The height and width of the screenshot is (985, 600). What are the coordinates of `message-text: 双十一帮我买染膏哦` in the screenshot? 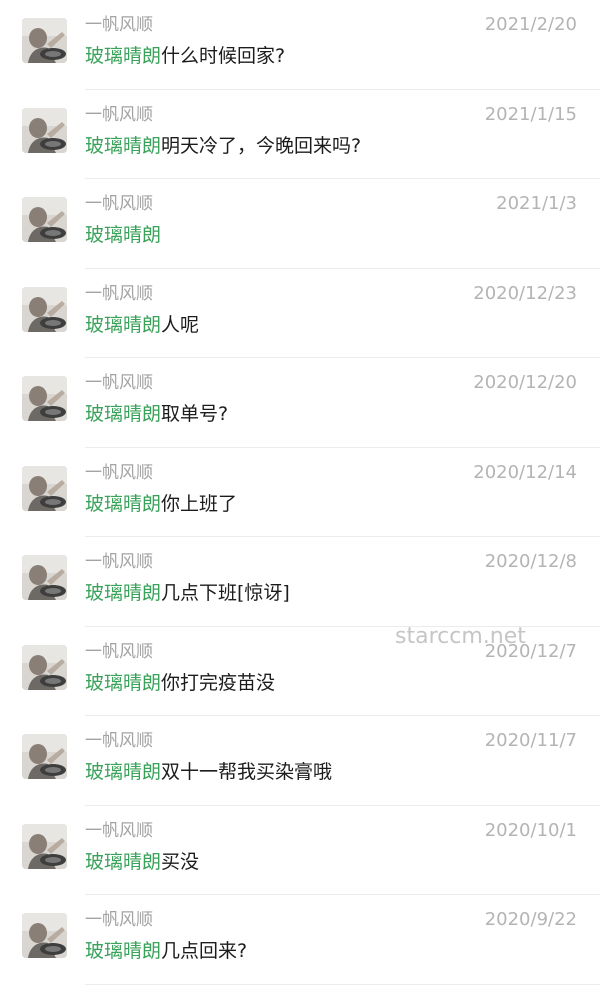 It's located at (247, 772).